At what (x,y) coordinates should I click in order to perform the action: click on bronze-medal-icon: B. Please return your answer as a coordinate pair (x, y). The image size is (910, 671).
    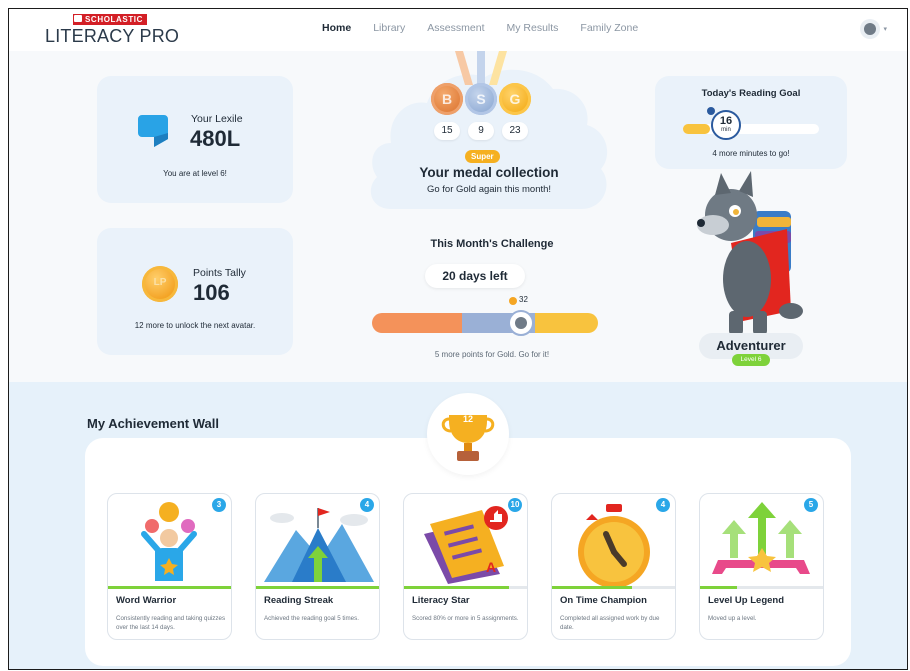
    Looking at the image, I should click on (447, 99).